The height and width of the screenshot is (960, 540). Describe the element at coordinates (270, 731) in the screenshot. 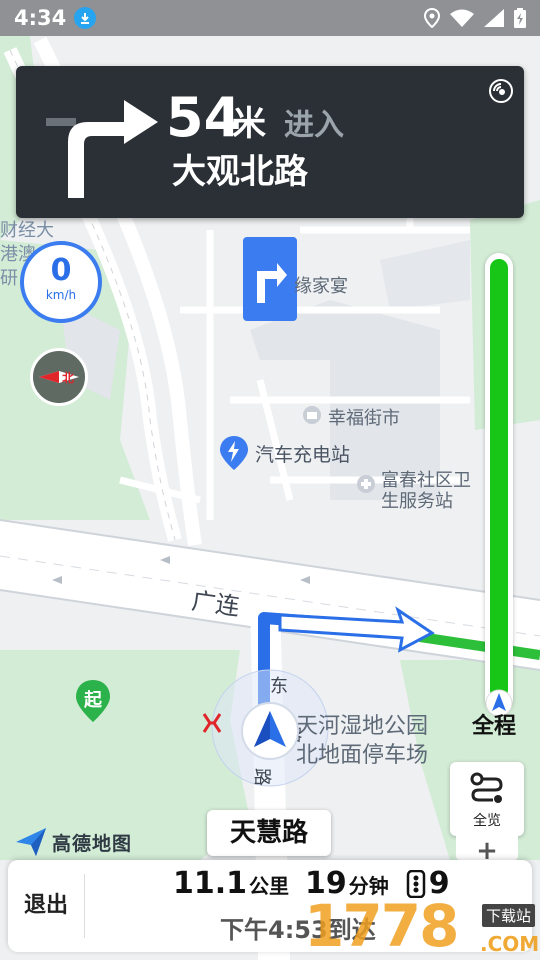

I see `car-location-icon` at that location.